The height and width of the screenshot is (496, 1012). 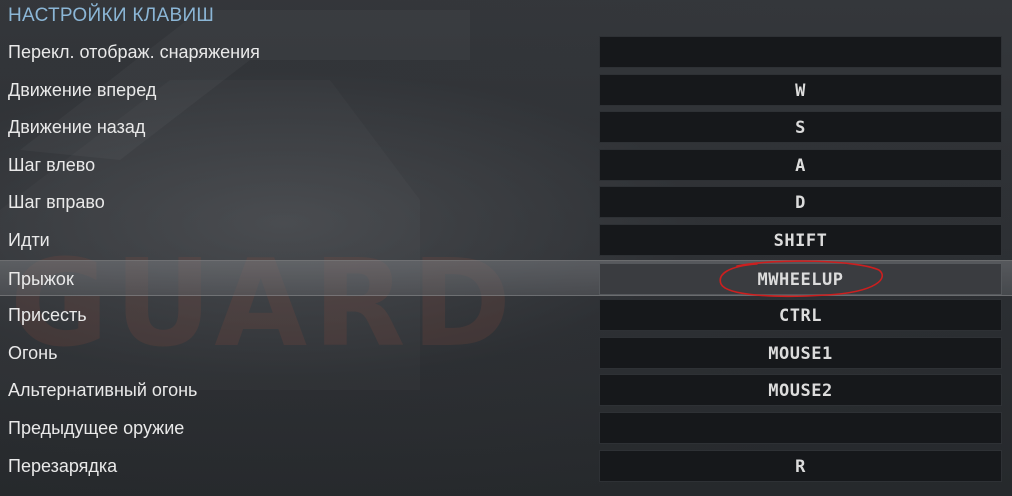 What do you see at coordinates (506, 52) in the screenshot?
I see `binding-row: Перекл. отображ. снаряжения` at bounding box center [506, 52].